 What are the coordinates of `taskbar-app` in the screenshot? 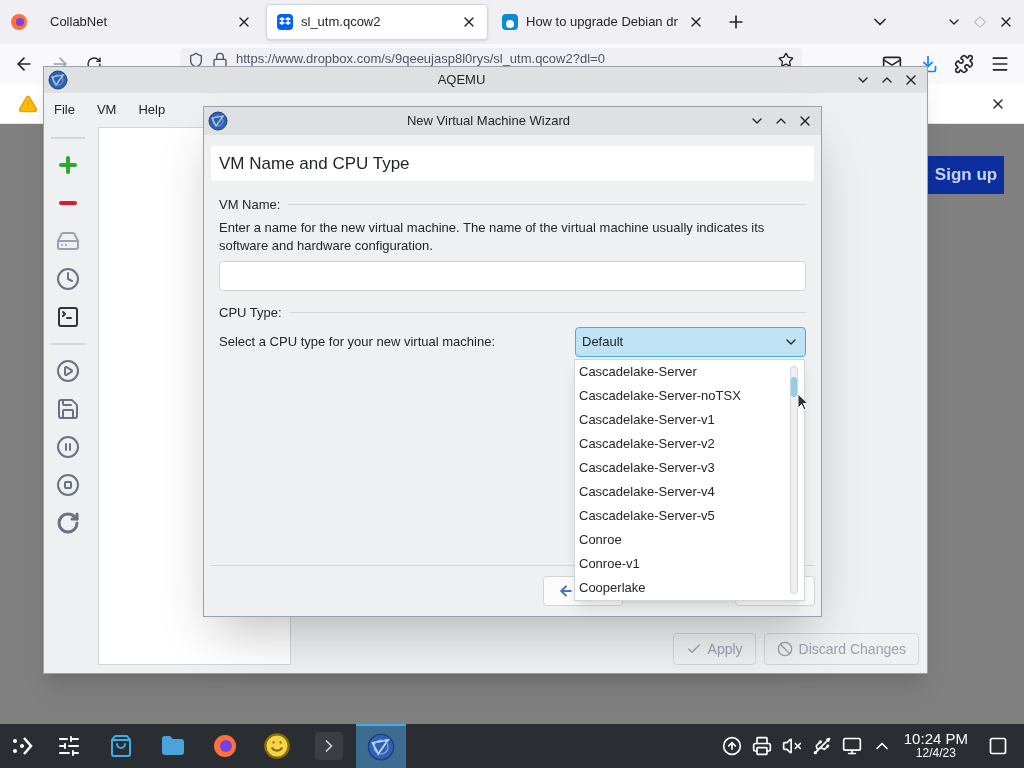 It's located at (381, 746).